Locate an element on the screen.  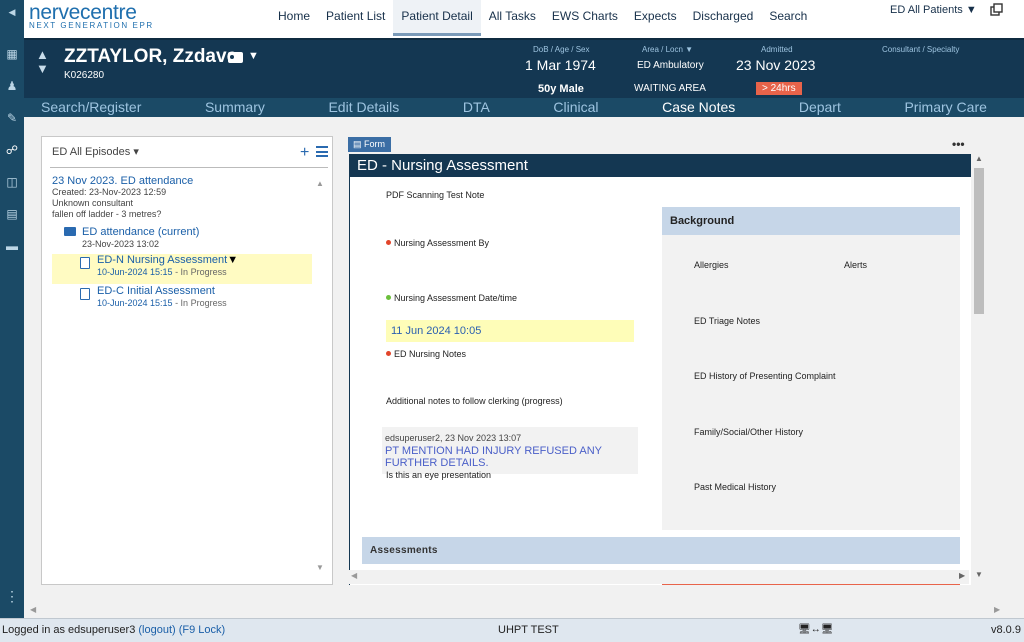
document-title: ED-N Nursing Assessment▼ is located at coordinates (167, 260).